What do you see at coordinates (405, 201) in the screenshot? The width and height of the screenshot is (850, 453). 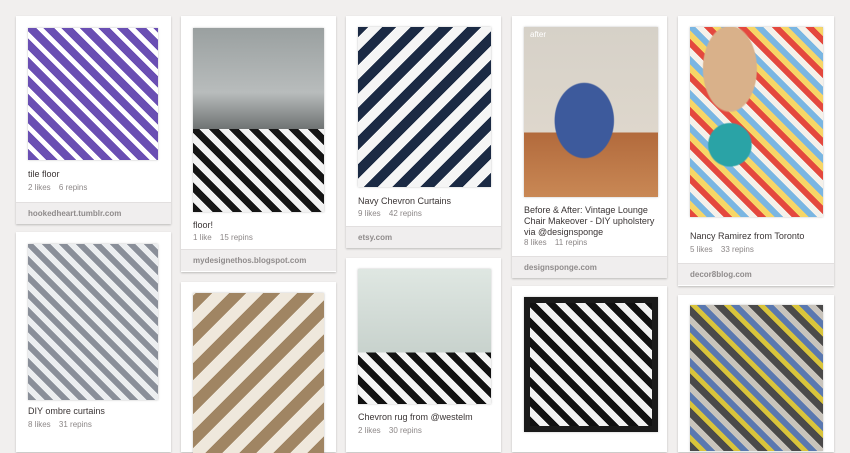 I see `pin-description: Navy Chevron Curtains` at bounding box center [405, 201].